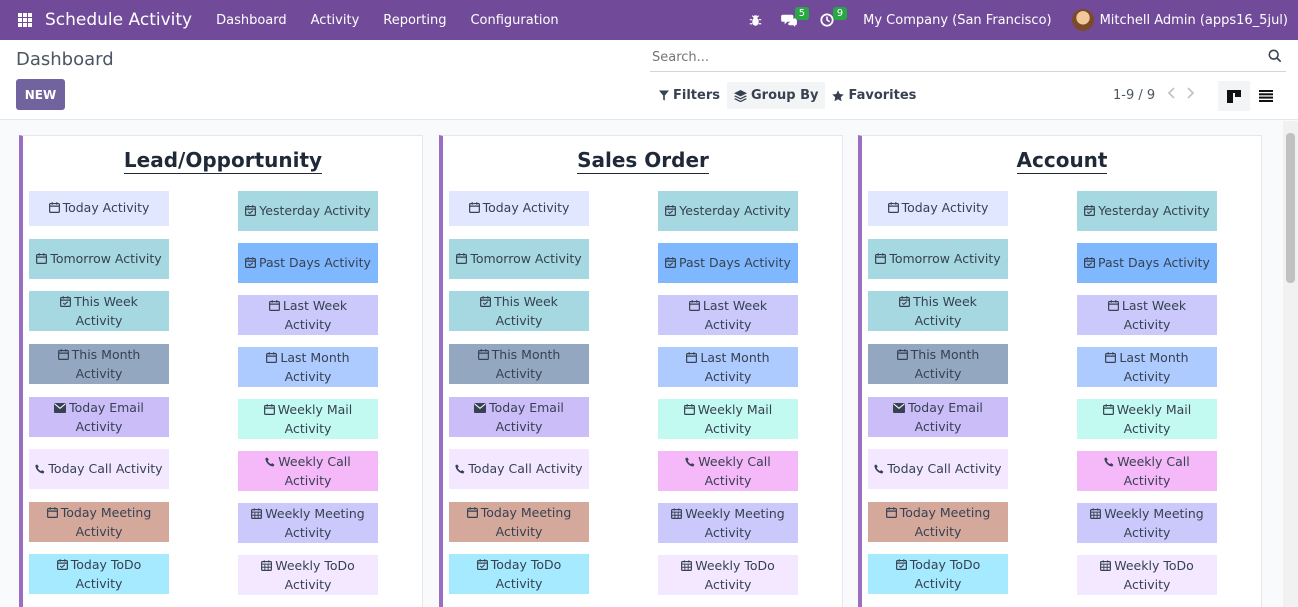 This screenshot has width=1298, height=607. I want to click on list-view-icon, so click(1266, 96).